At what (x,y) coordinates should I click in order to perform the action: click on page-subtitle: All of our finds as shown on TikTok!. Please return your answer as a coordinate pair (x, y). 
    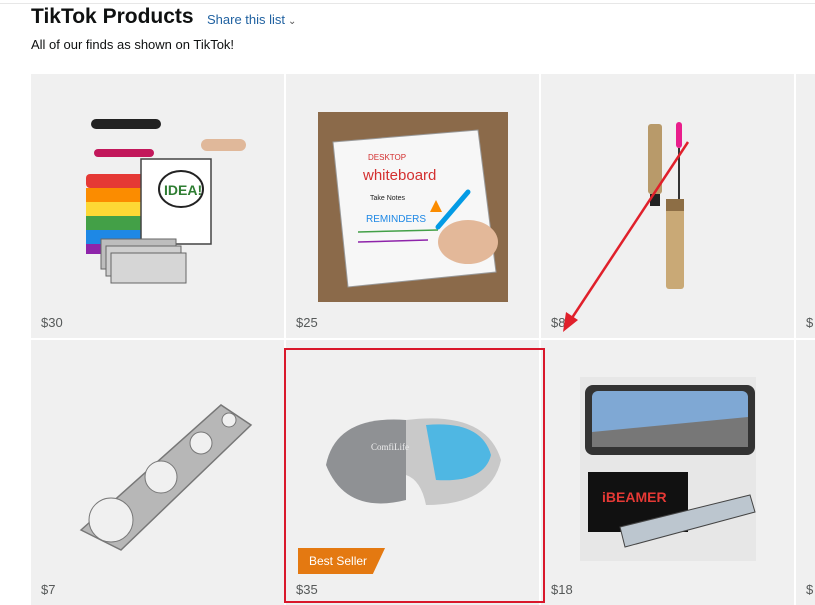
    Looking at the image, I should click on (133, 44).